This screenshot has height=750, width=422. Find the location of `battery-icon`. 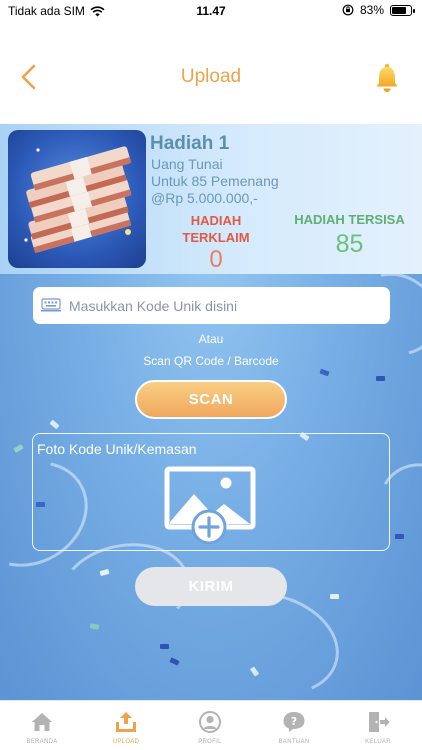

battery-icon is located at coordinates (402, 10).